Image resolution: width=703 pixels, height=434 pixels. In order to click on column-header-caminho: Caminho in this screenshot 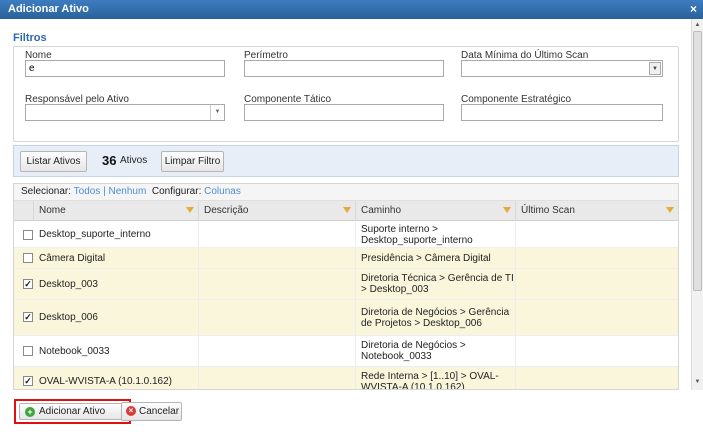, I will do `click(436, 211)`.